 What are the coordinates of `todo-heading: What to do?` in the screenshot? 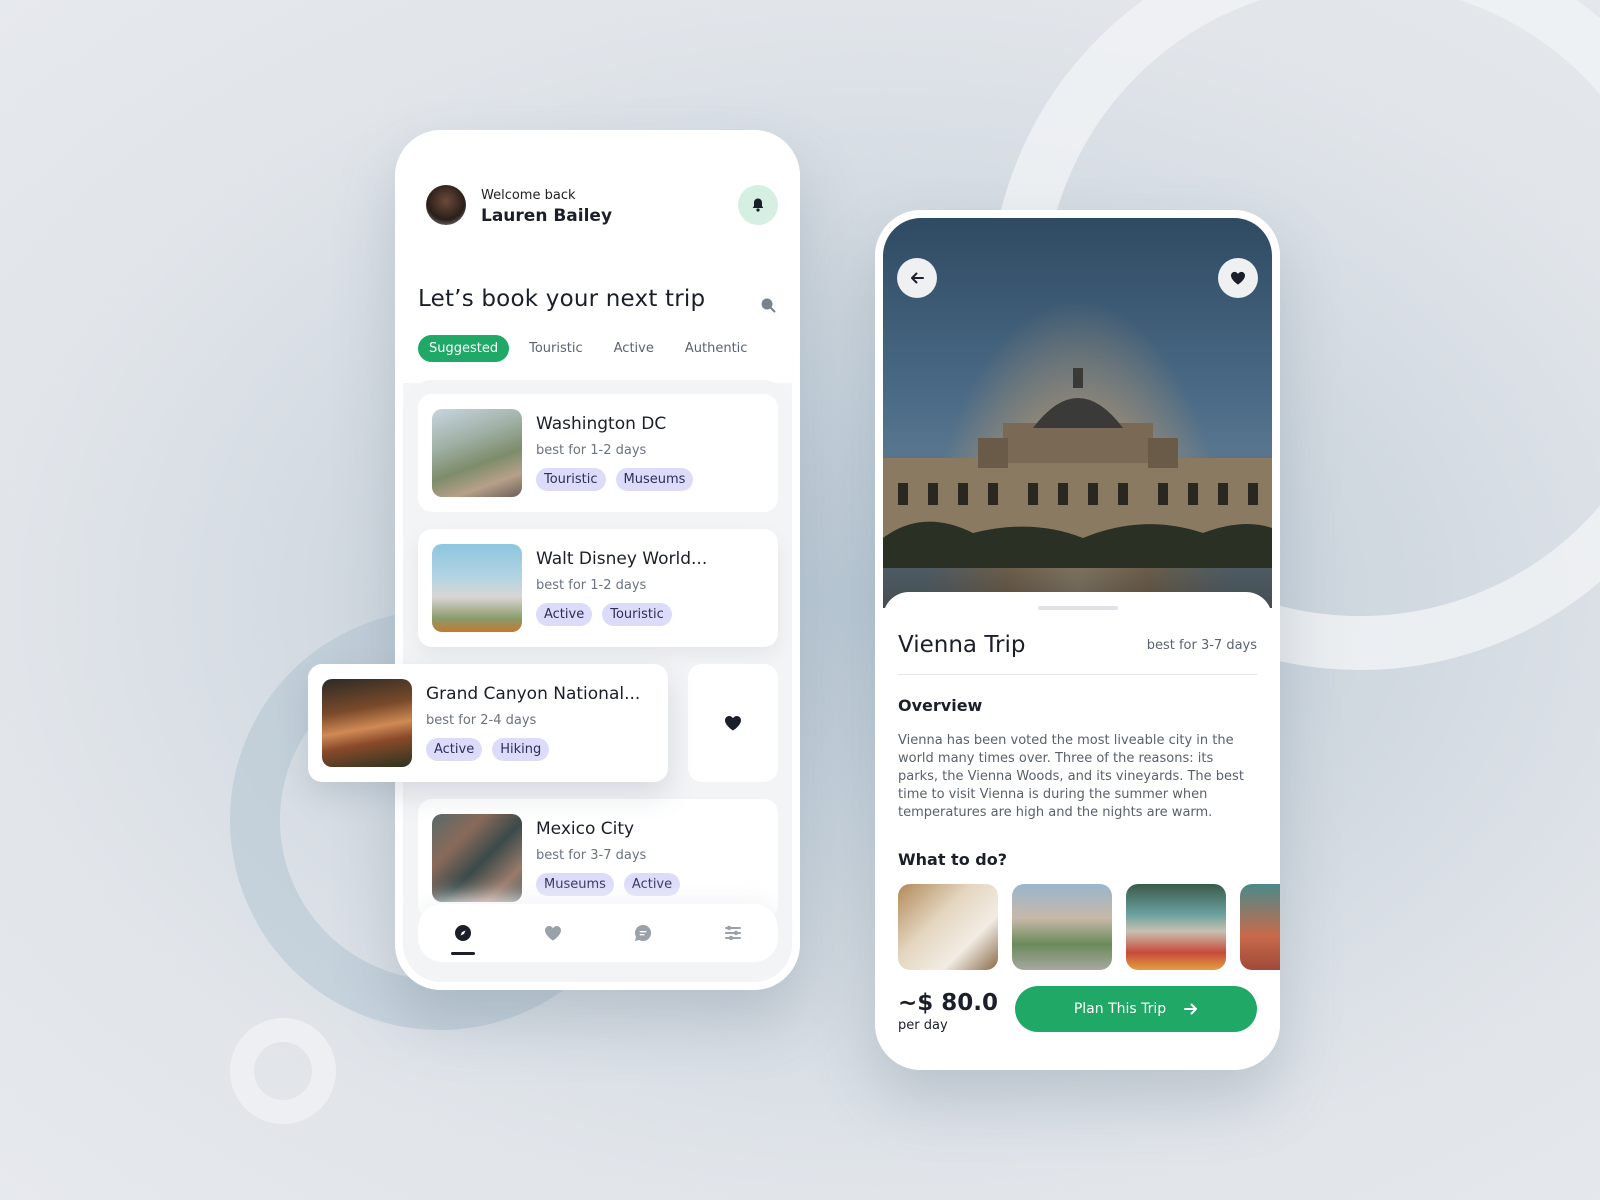 It's located at (952, 859).